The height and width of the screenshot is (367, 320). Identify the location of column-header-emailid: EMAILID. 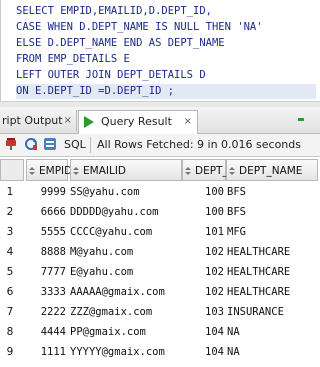
(126, 170).